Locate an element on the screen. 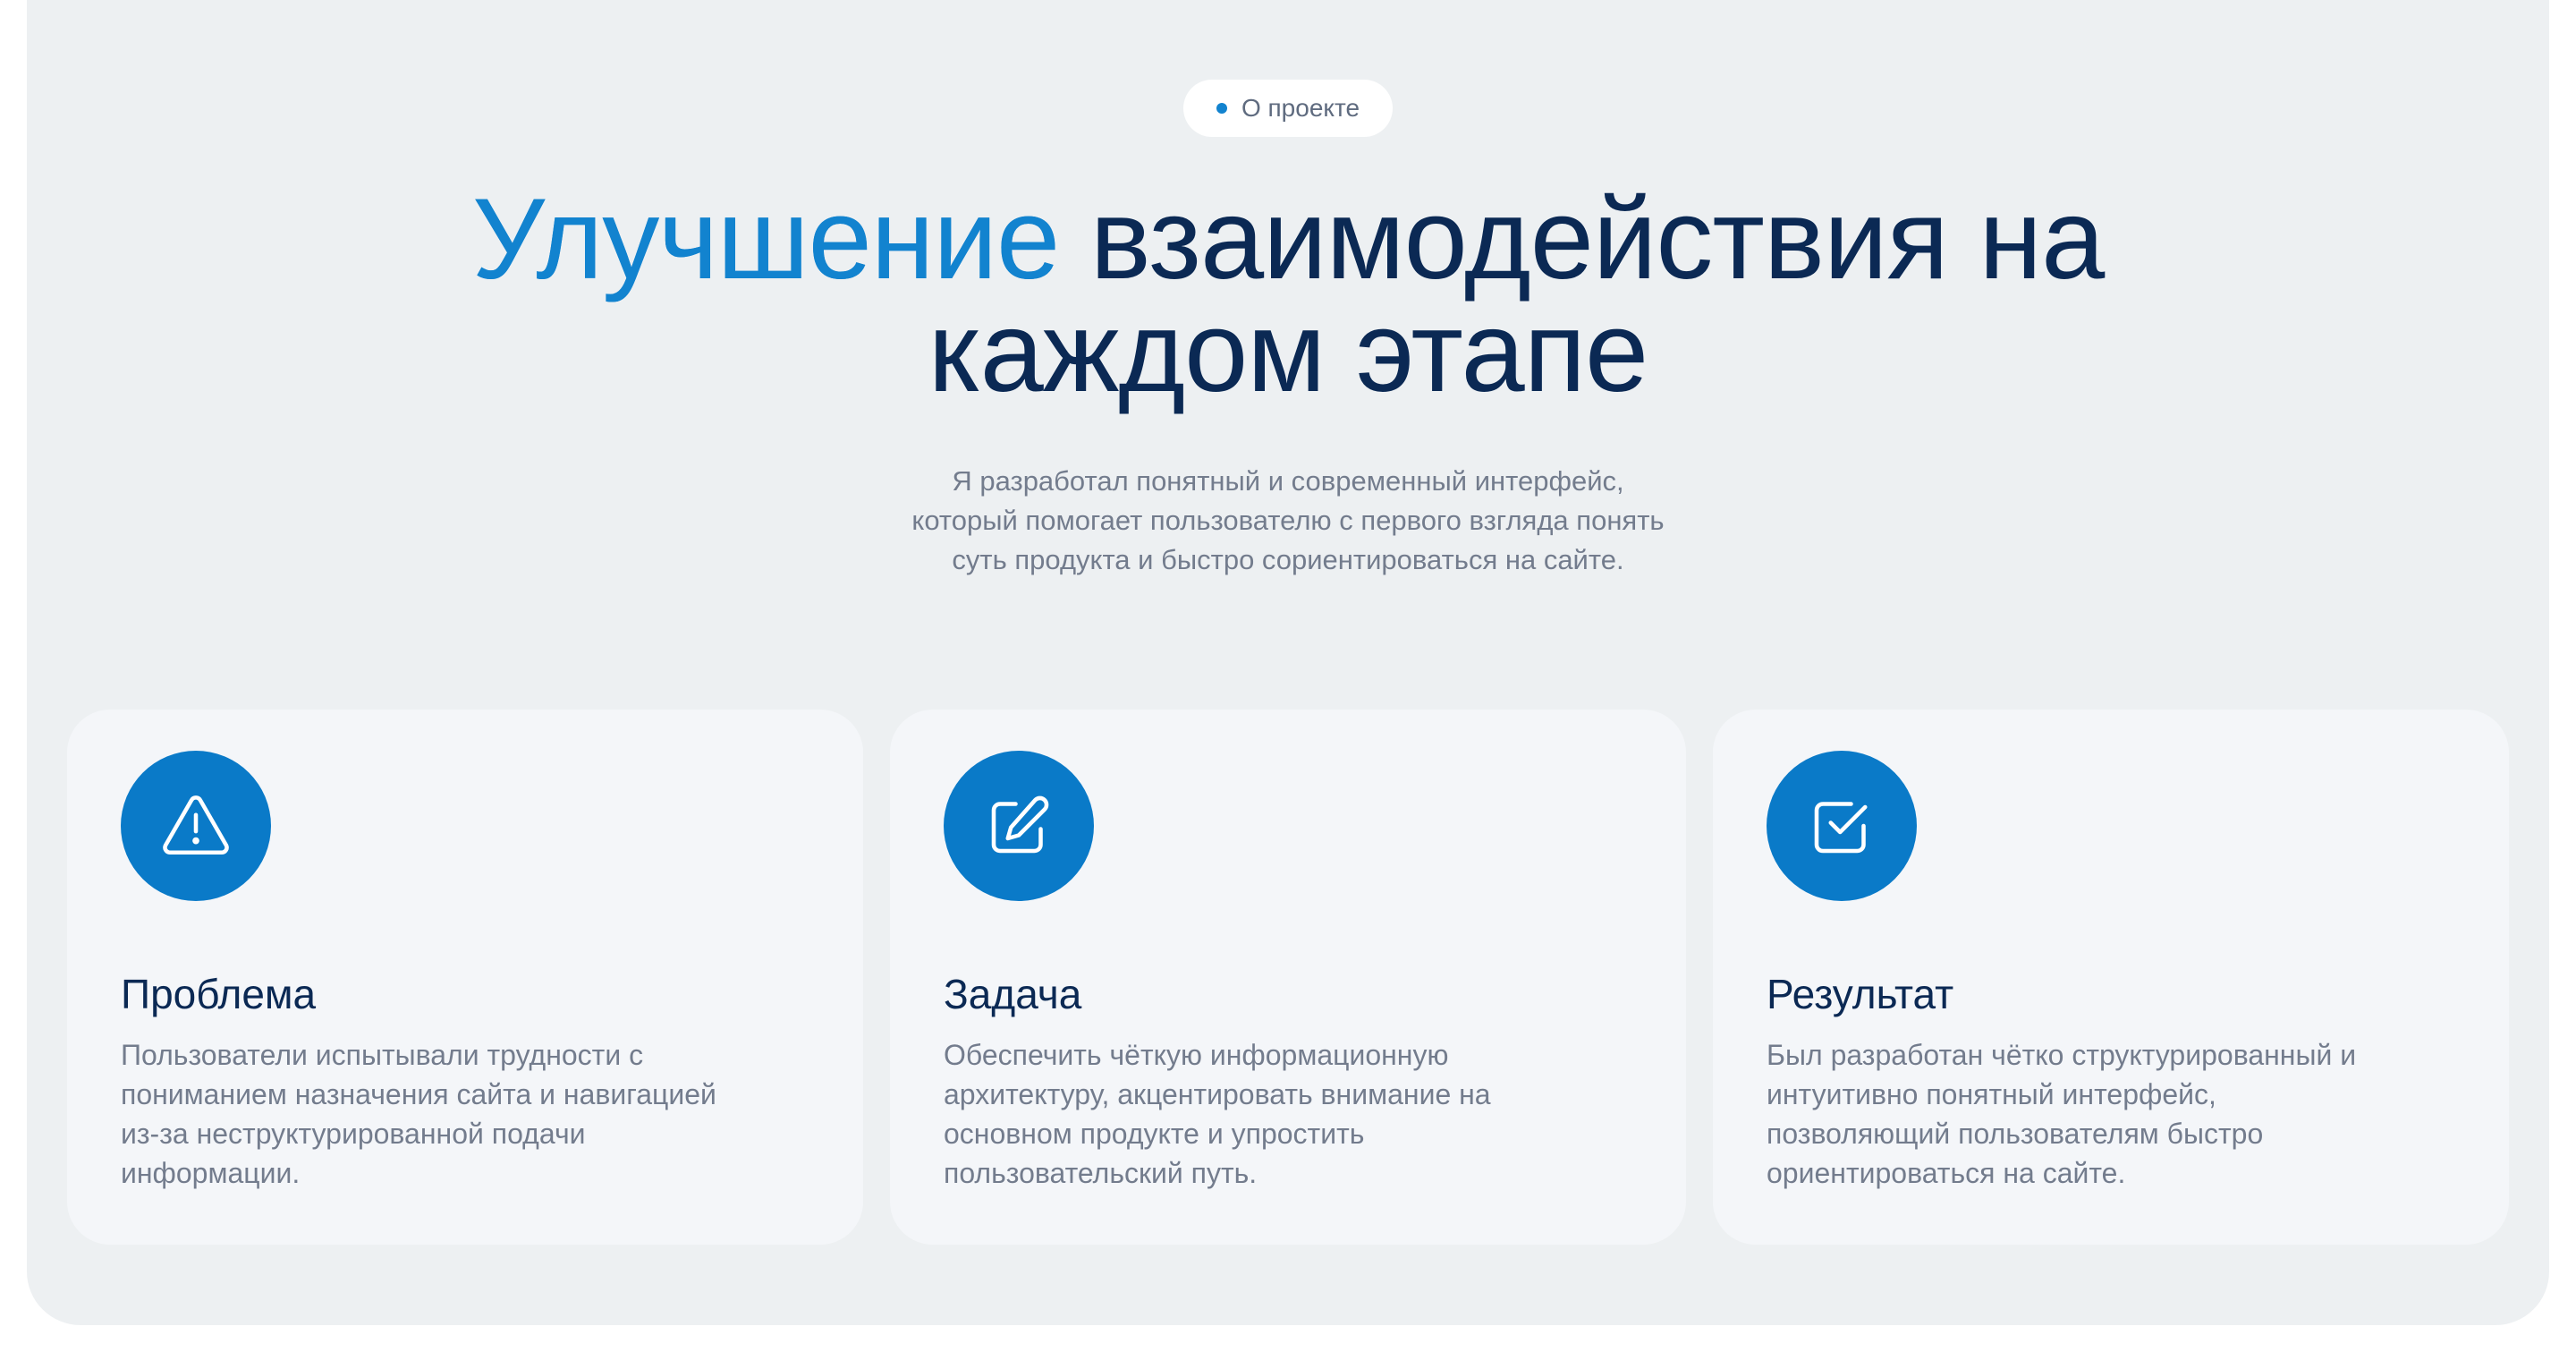  card-description-line: основном продукте и упростить is located at coordinates (1154, 1134).